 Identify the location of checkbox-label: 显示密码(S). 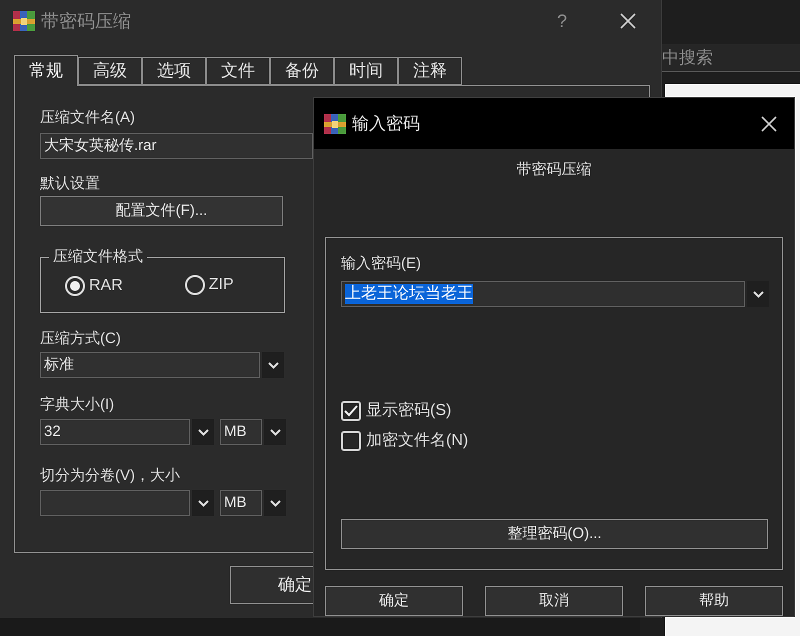
(409, 411).